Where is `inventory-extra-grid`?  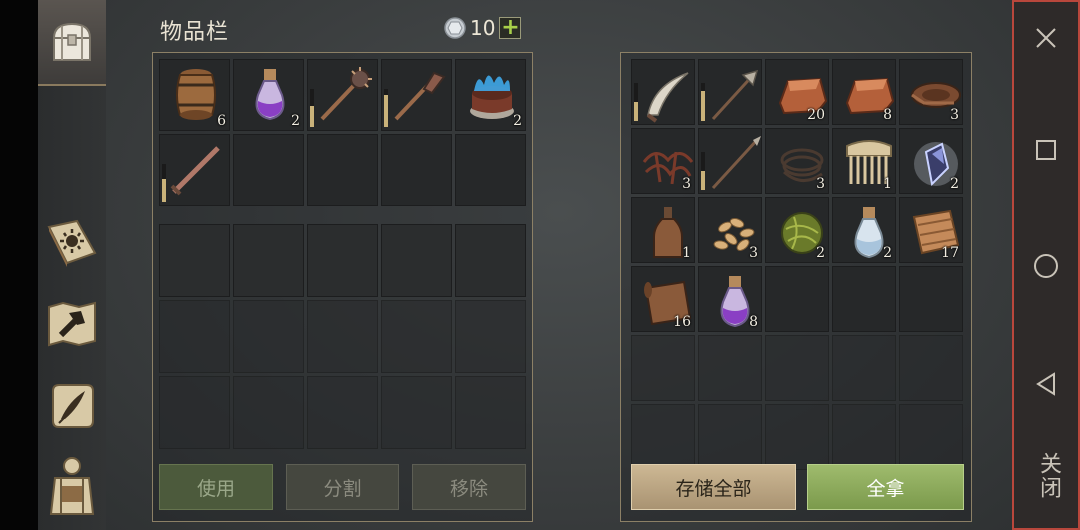
inventory-extra-grid is located at coordinates (342, 336).